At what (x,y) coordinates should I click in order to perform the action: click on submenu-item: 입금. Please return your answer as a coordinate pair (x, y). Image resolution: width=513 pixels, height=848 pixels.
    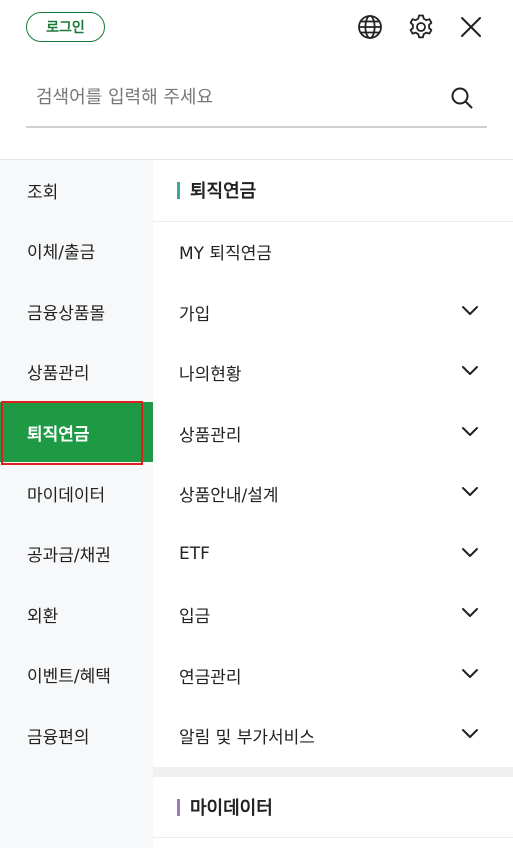
    Looking at the image, I should click on (333, 614).